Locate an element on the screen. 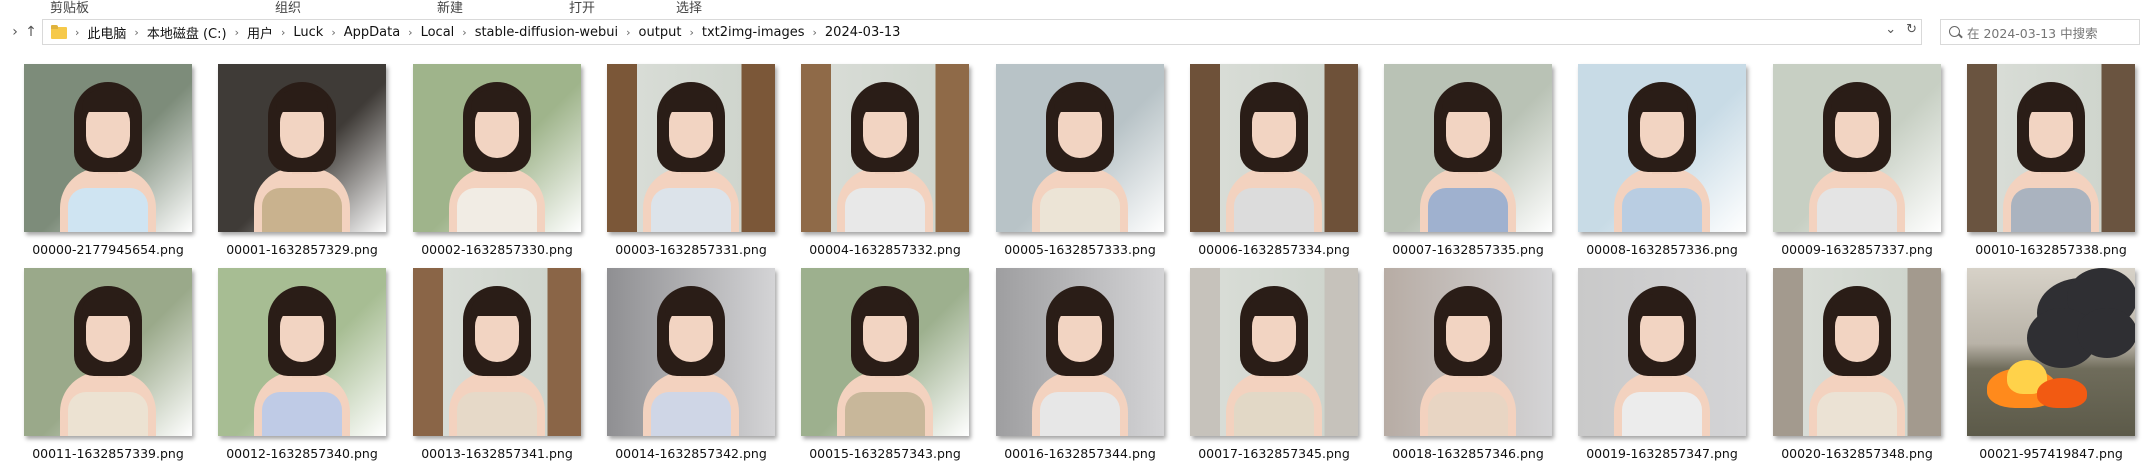 Image resolution: width=2154 pixels, height=461 pixels. file-item: 00010-1632857338.png is located at coordinates (2040, 152).